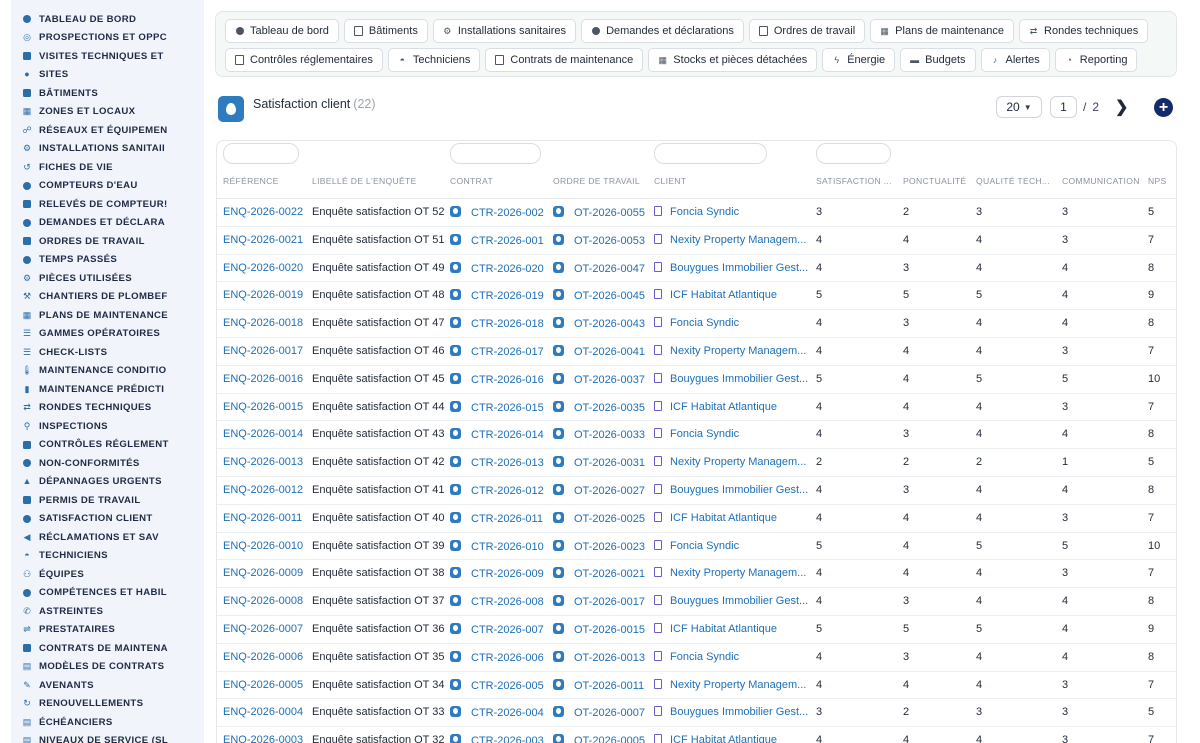  Describe the element at coordinates (262, 518) in the screenshot. I see `reference-link: ENQ-2026-0011` at that location.